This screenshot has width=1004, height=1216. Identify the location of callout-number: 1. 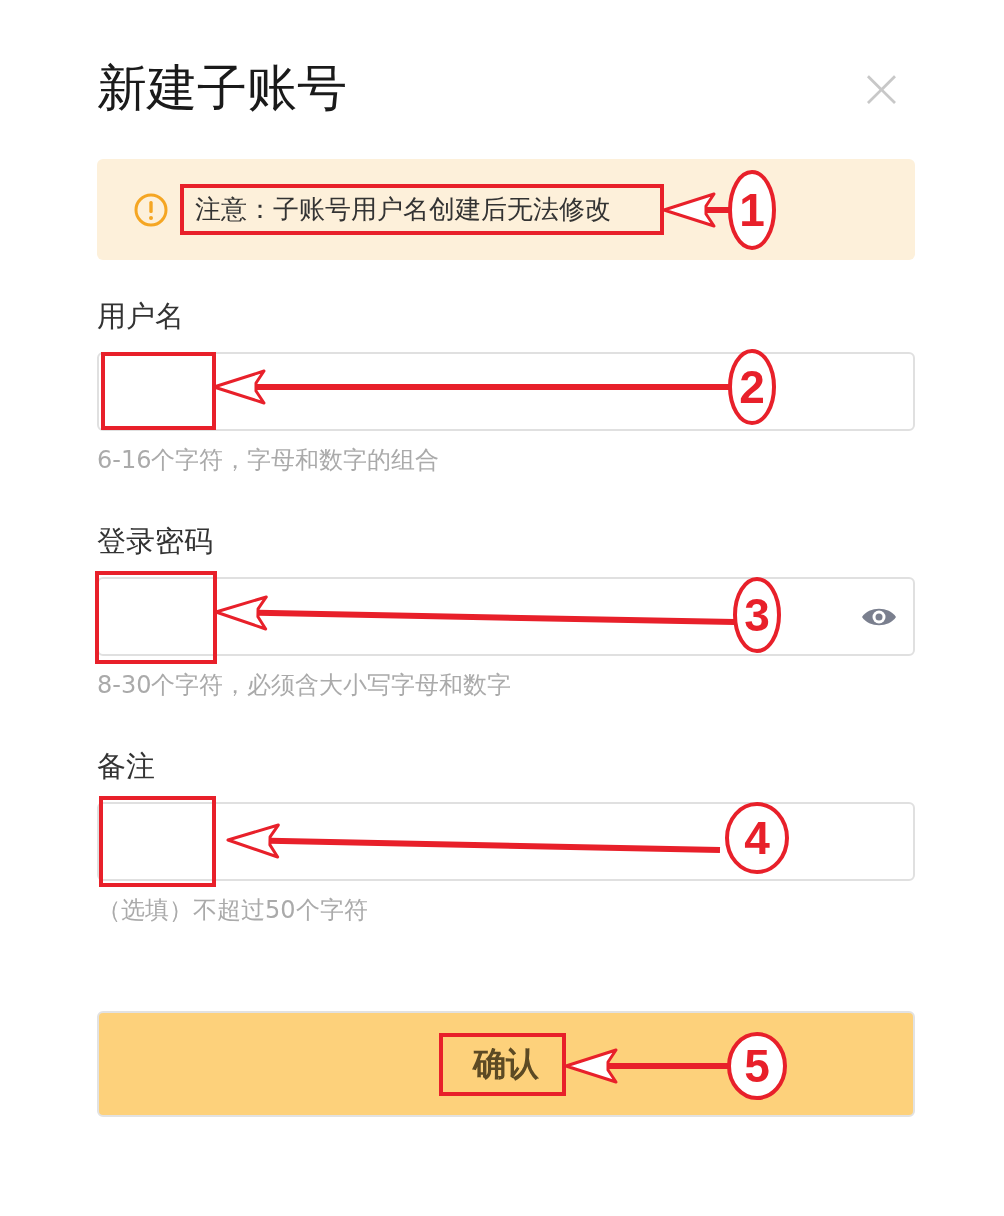
(752, 210).